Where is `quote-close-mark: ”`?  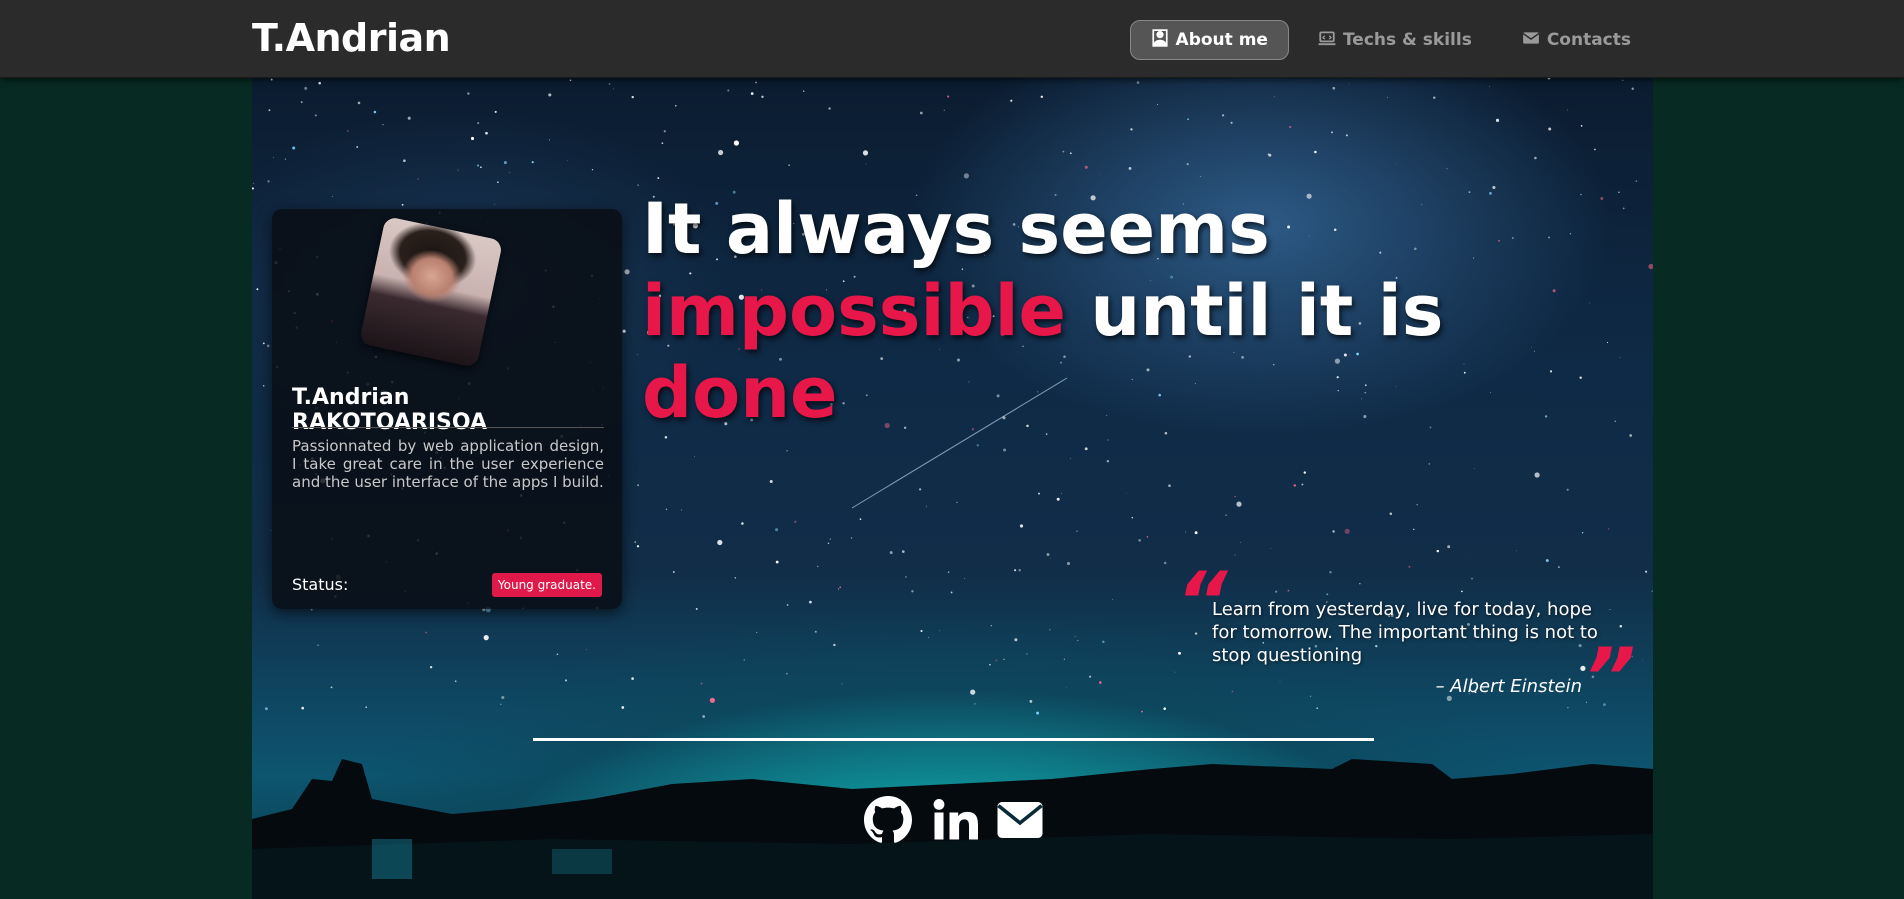
quote-close-mark: ” is located at coordinates (1610, 677).